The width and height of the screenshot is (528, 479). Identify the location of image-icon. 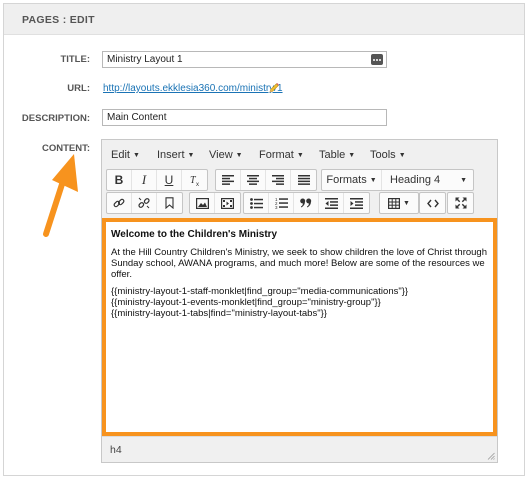
(202, 203).